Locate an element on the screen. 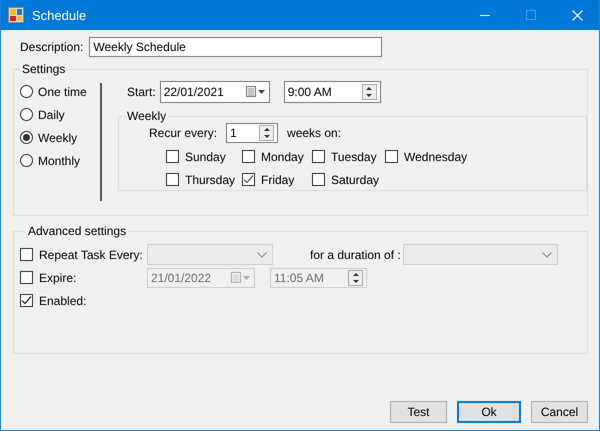  frequency-radio: One time is located at coordinates (60, 91).